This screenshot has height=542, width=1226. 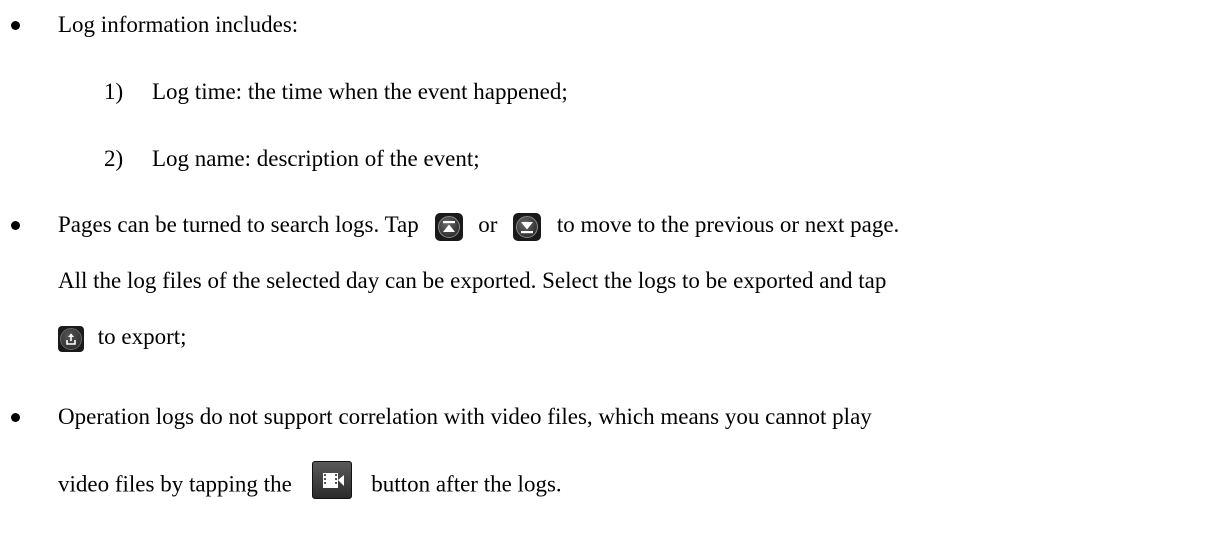 What do you see at coordinates (488, 224) in the screenshot?
I see `pages-text-between: or` at bounding box center [488, 224].